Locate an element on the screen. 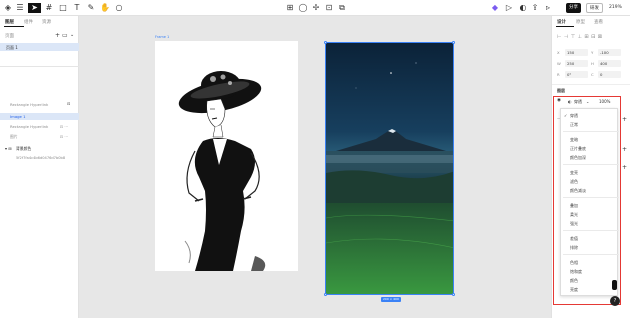 This screenshot has width=630, height=318. export-icon: ⇪ is located at coordinates (535, 8).